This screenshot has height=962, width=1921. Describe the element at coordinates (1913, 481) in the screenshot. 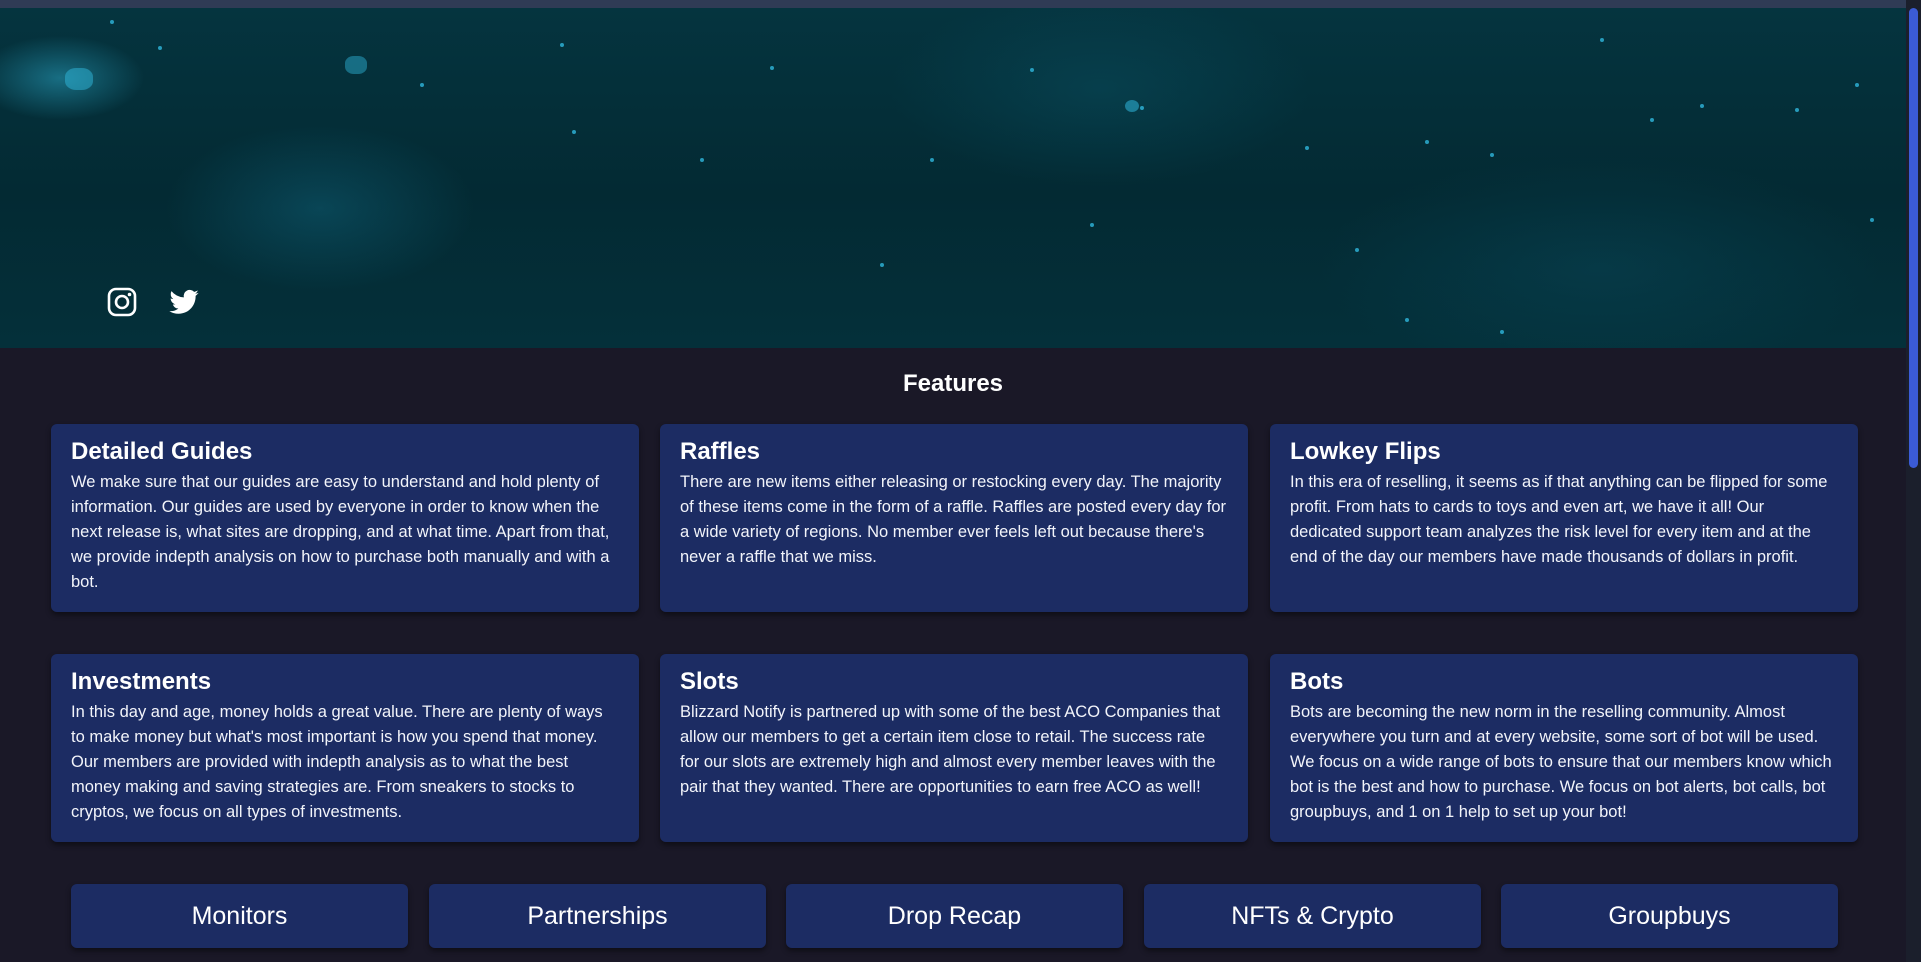

I see `scrollbar` at that location.